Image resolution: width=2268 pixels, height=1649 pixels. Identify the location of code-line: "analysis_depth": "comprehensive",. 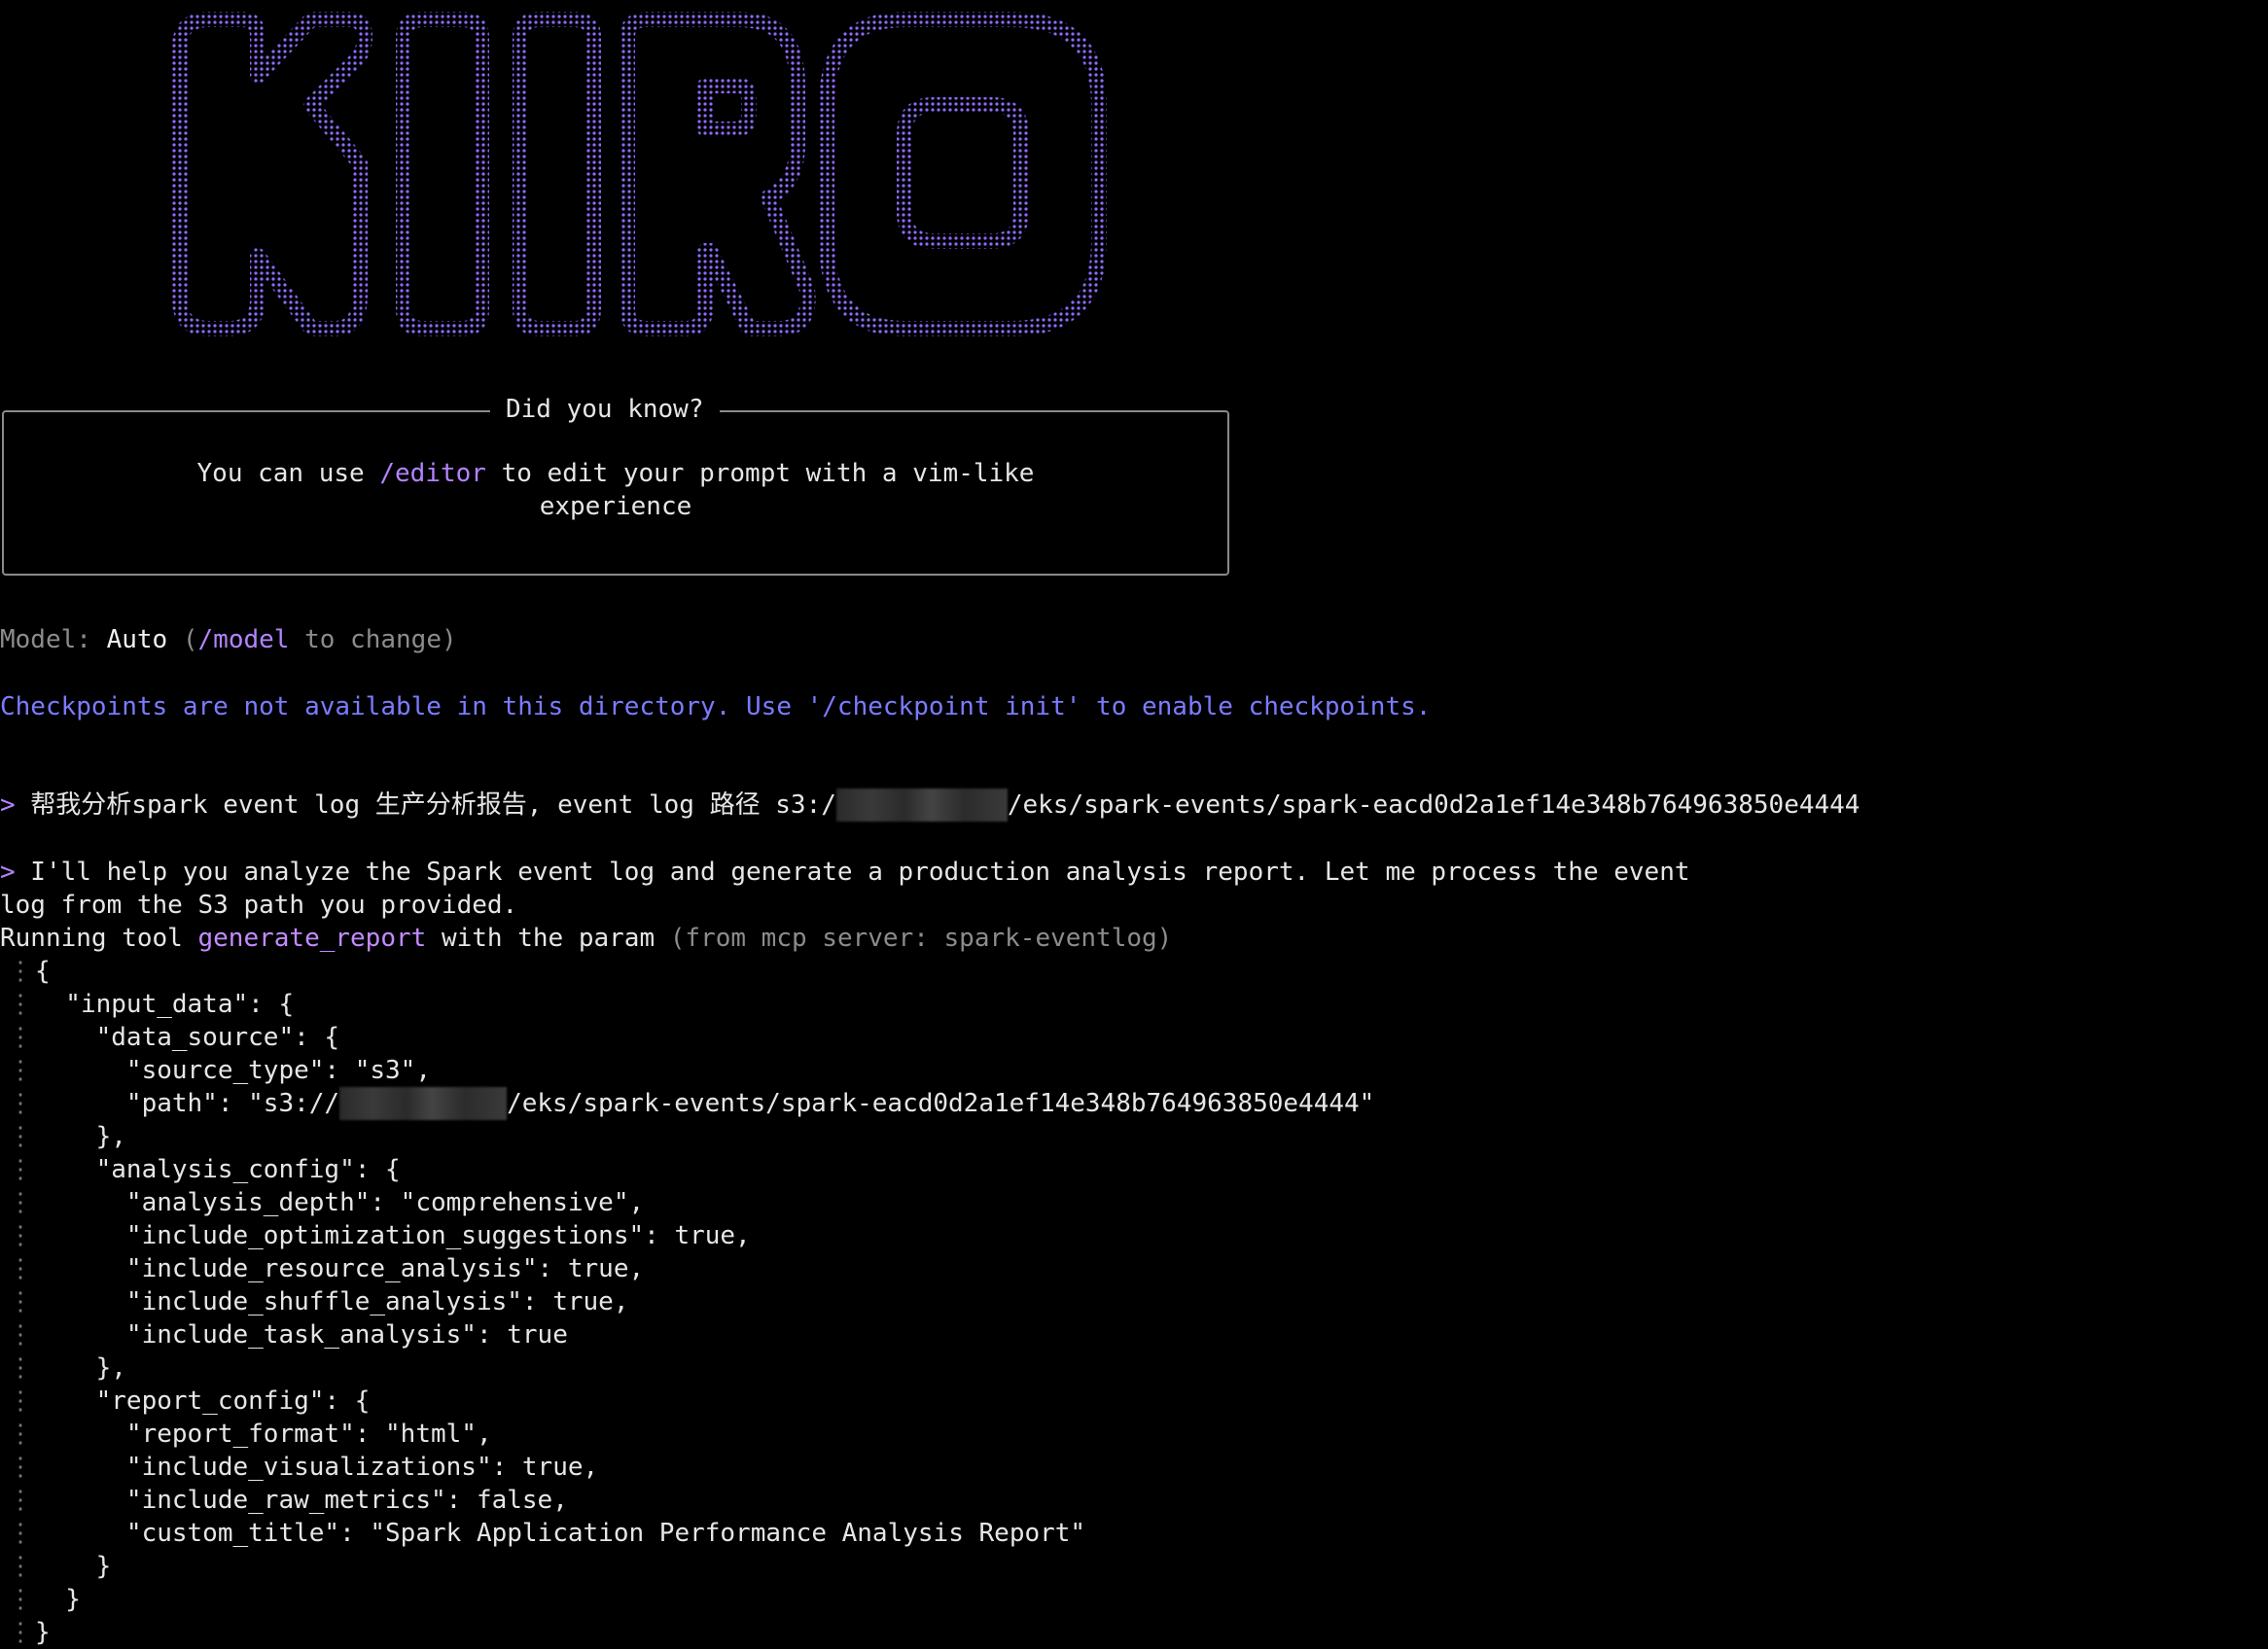
(339, 1202).